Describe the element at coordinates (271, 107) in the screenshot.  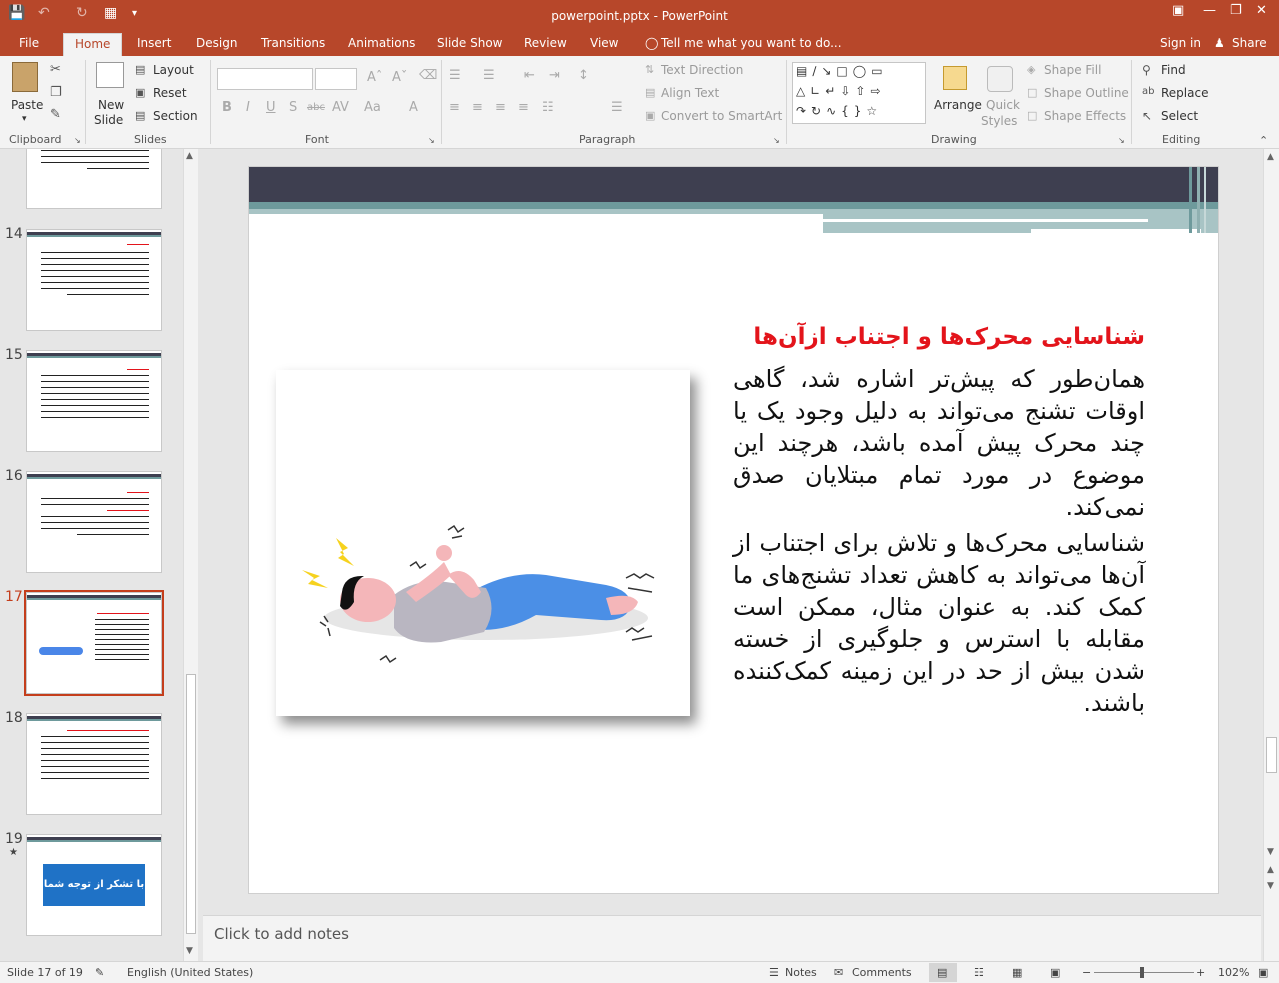
I see `underline-button: U` at that location.